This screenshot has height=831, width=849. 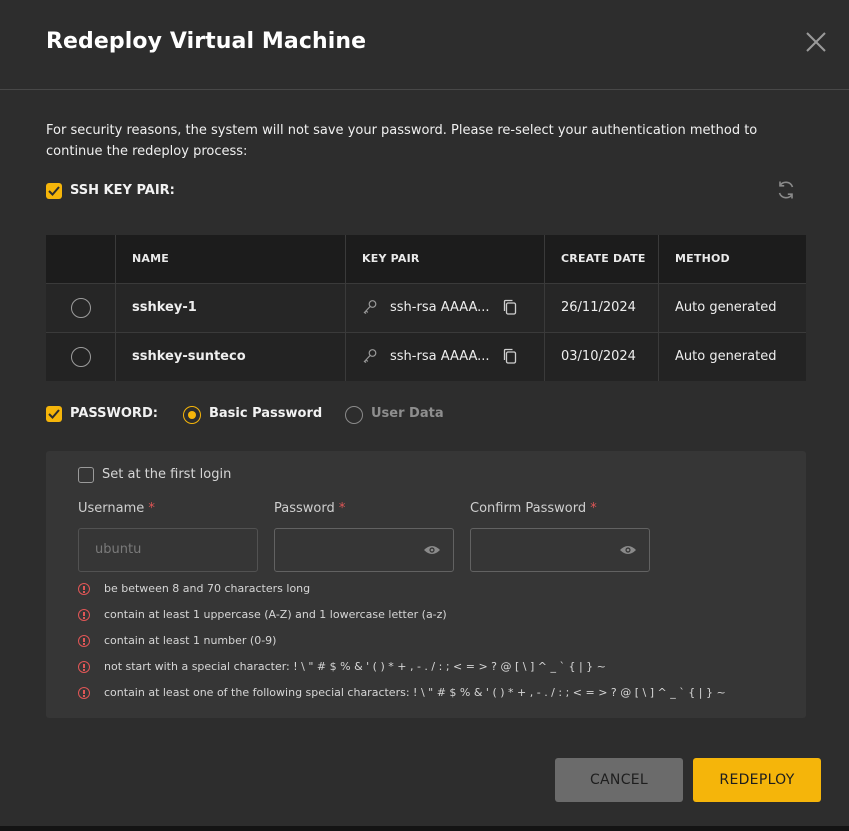 What do you see at coordinates (757, 780) in the screenshot?
I see `redeploy-button: REDEPLOY` at bounding box center [757, 780].